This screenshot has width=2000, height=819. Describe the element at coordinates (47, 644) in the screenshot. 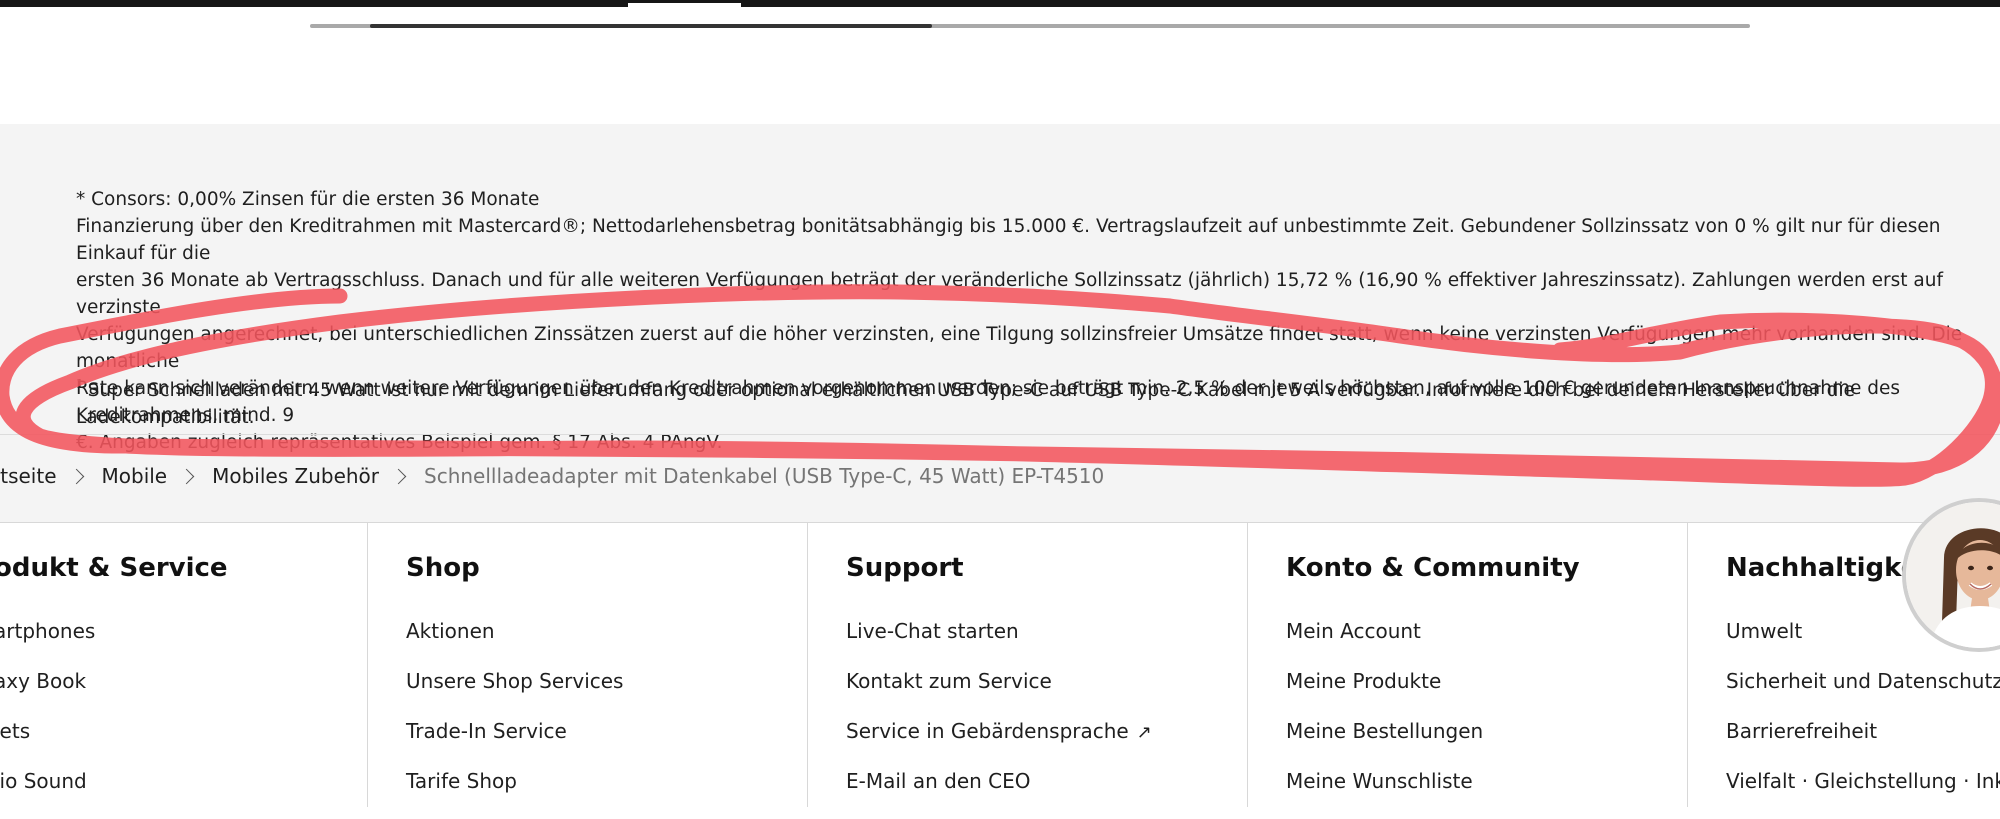

I see `footer-link: artphones` at that location.